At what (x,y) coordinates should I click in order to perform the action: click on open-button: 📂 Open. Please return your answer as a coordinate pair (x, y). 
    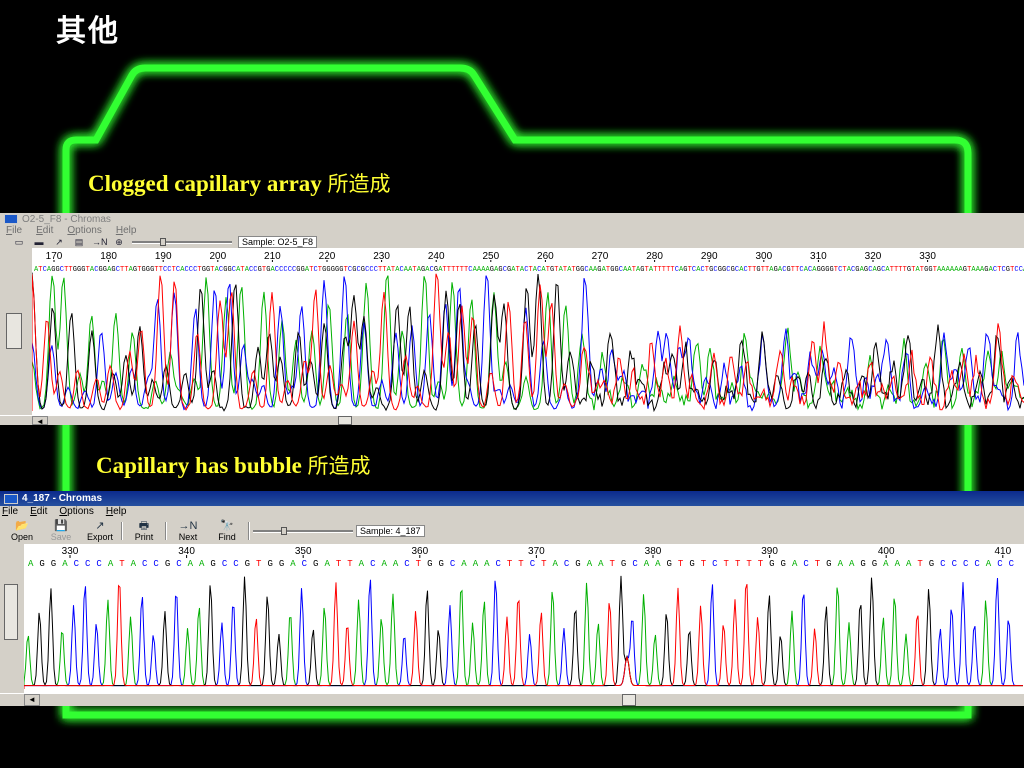
    Looking at the image, I should click on (22, 531).